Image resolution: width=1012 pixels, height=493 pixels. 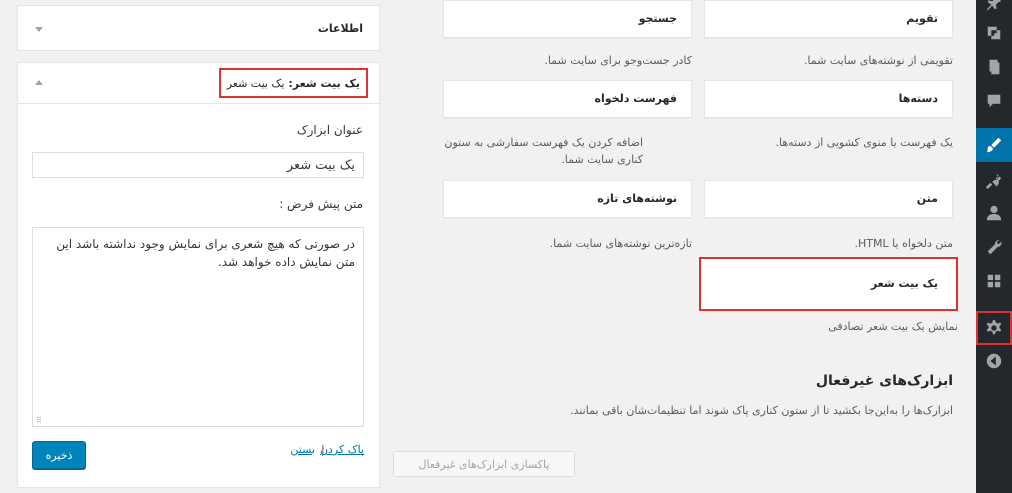 What do you see at coordinates (927, 198) in the screenshot?
I see `widget-title: متن` at bounding box center [927, 198].